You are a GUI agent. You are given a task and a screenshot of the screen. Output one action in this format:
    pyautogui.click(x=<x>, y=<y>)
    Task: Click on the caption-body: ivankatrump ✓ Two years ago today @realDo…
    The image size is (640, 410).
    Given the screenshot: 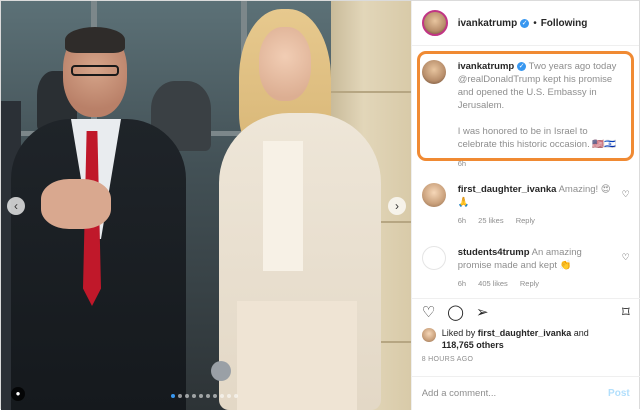 What is the action you would take?
    pyautogui.click(x=543, y=115)
    